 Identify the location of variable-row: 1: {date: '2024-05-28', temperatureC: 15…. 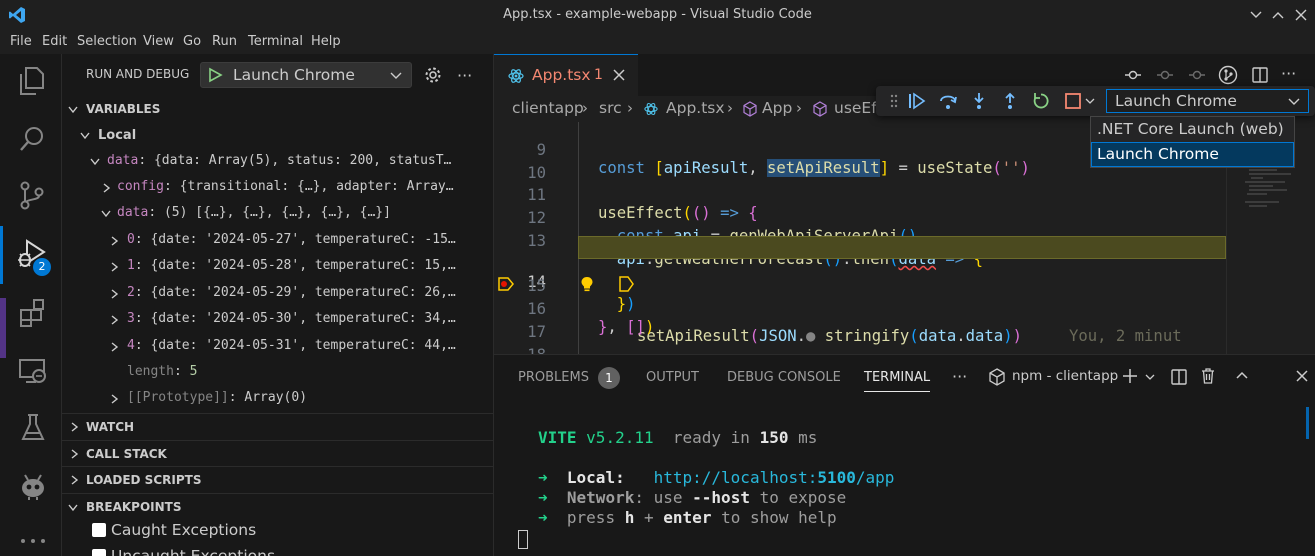
(277, 267).